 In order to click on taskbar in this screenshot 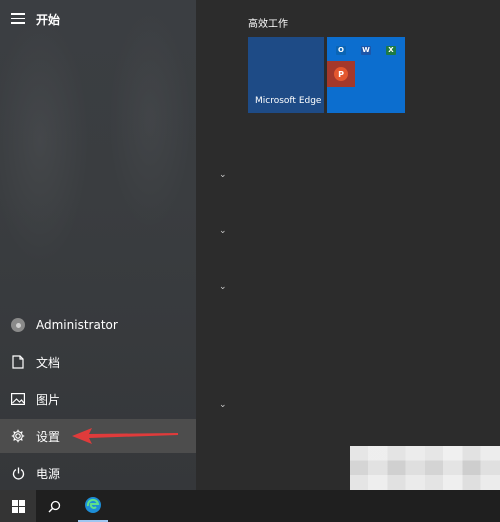, I will do `click(250, 506)`.